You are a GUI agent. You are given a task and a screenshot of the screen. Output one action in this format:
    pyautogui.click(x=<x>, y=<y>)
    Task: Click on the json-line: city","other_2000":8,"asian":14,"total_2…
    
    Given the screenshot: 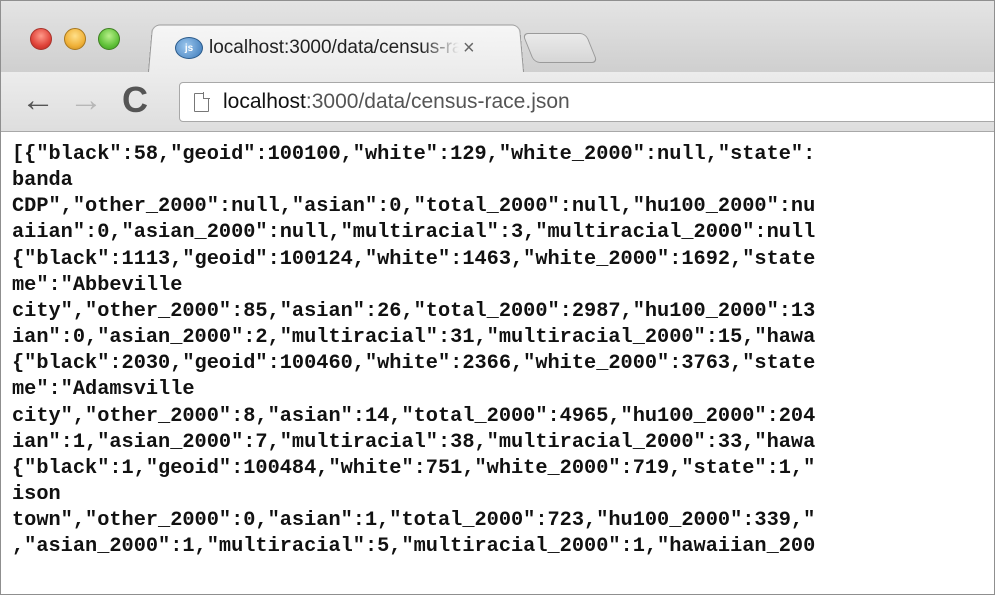 What is the action you would take?
    pyautogui.click(x=414, y=416)
    